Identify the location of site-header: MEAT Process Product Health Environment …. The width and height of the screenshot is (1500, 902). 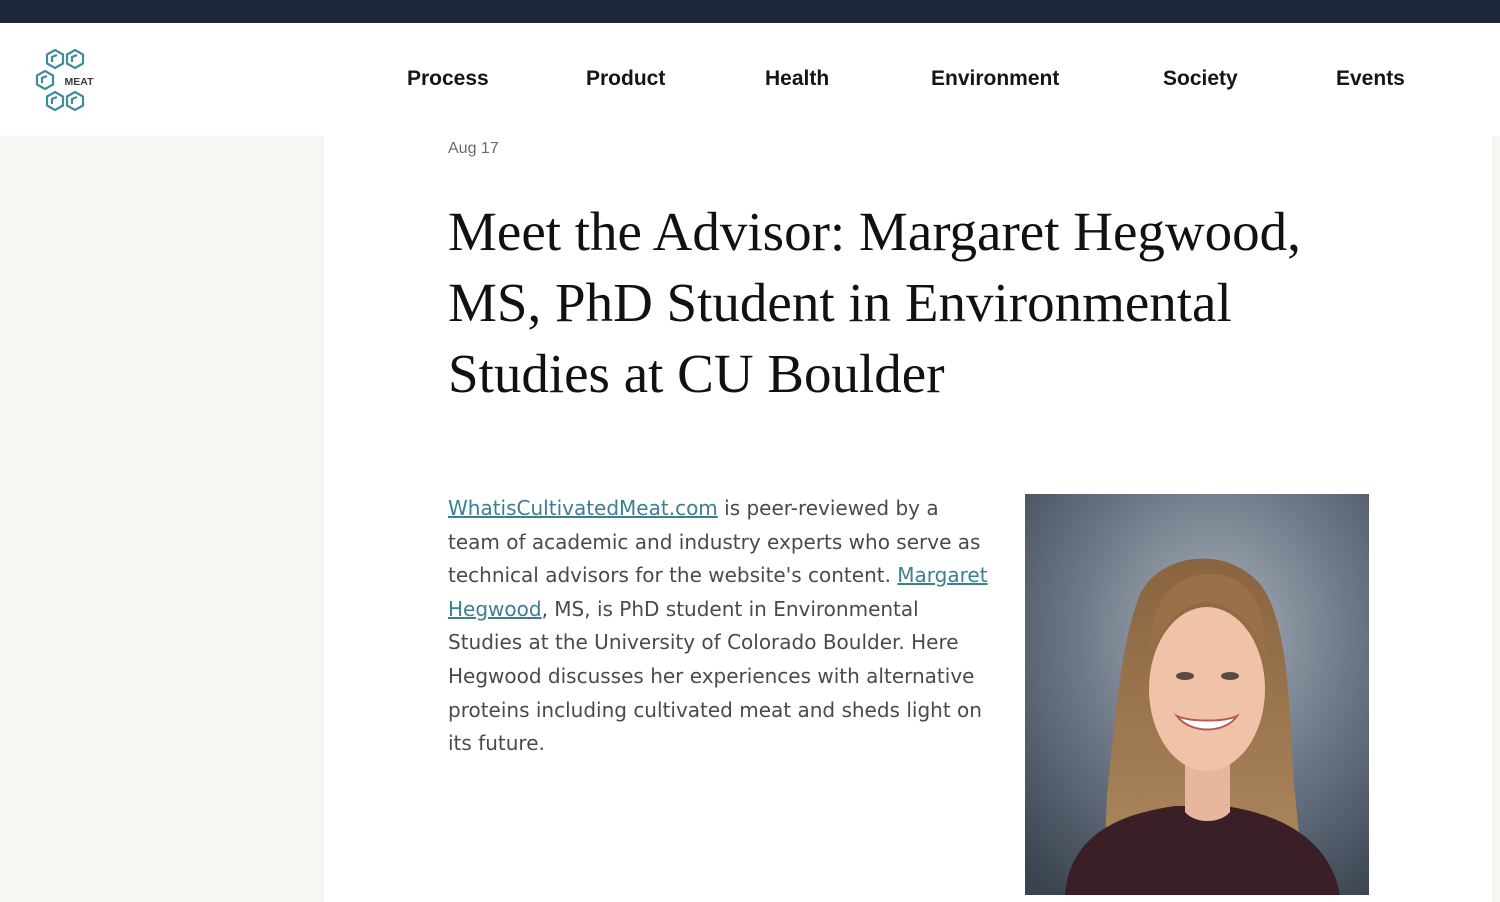
(750, 79).